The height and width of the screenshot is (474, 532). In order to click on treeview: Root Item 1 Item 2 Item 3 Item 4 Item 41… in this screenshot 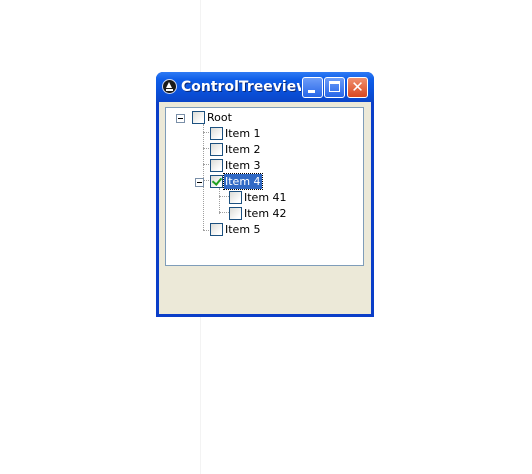, I will do `click(264, 186)`.